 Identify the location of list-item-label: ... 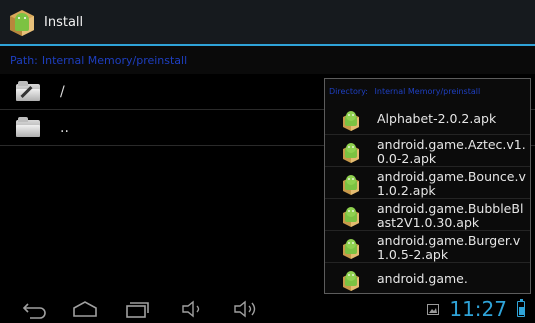
(64, 127).